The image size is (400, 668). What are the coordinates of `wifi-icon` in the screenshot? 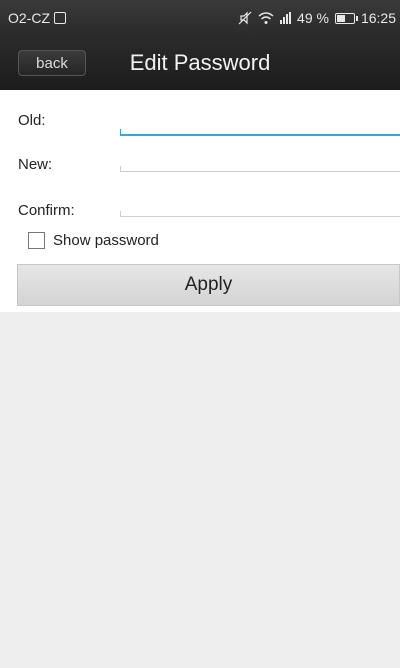 It's located at (266, 18).